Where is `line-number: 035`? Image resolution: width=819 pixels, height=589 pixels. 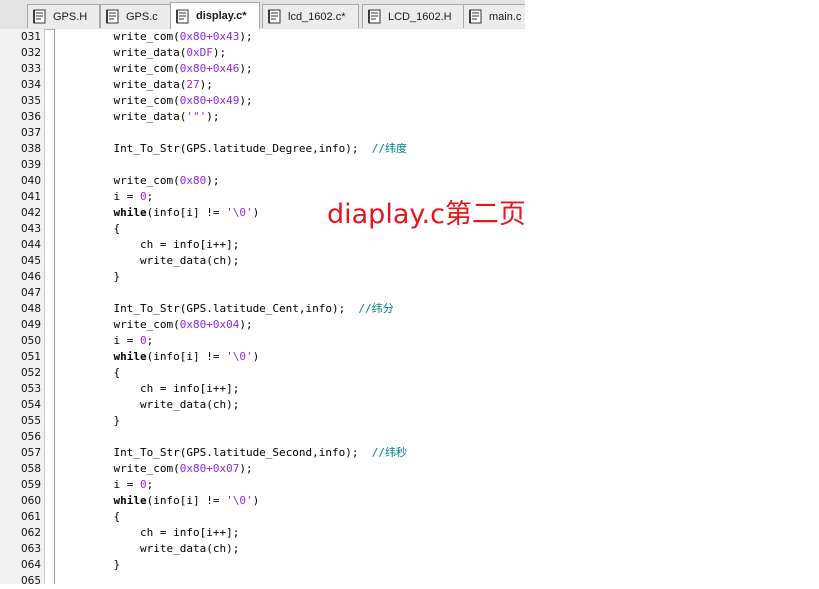 line-number: 035 is located at coordinates (30, 101).